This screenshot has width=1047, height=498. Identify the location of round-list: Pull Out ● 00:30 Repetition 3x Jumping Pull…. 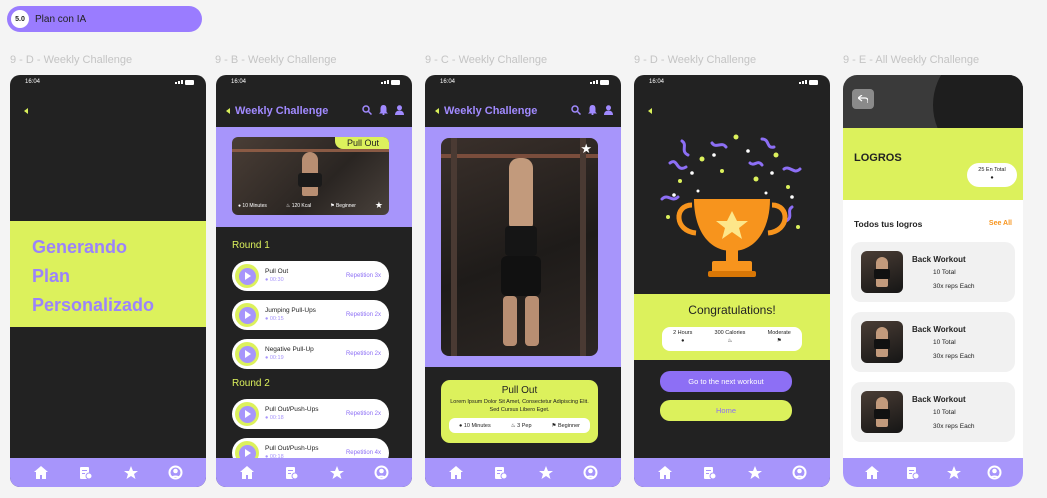
(310, 319).